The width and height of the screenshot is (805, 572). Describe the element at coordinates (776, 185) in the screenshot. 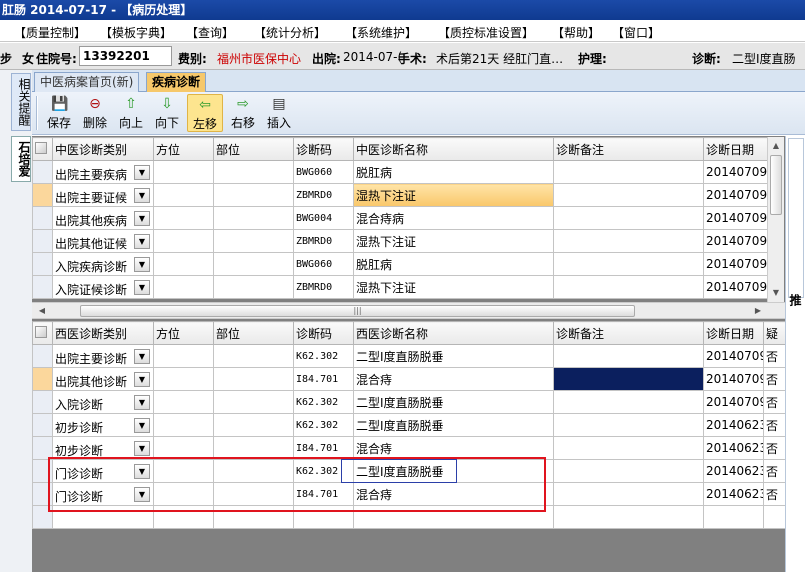

I see `scroll-thumb` at that location.